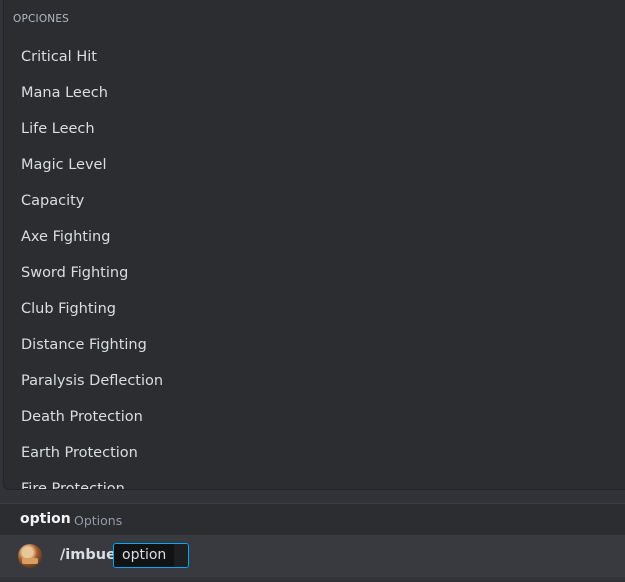 This screenshot has height=582, width=625. I want to click on popup-section-header: OPCIONES, so click(41, 19).